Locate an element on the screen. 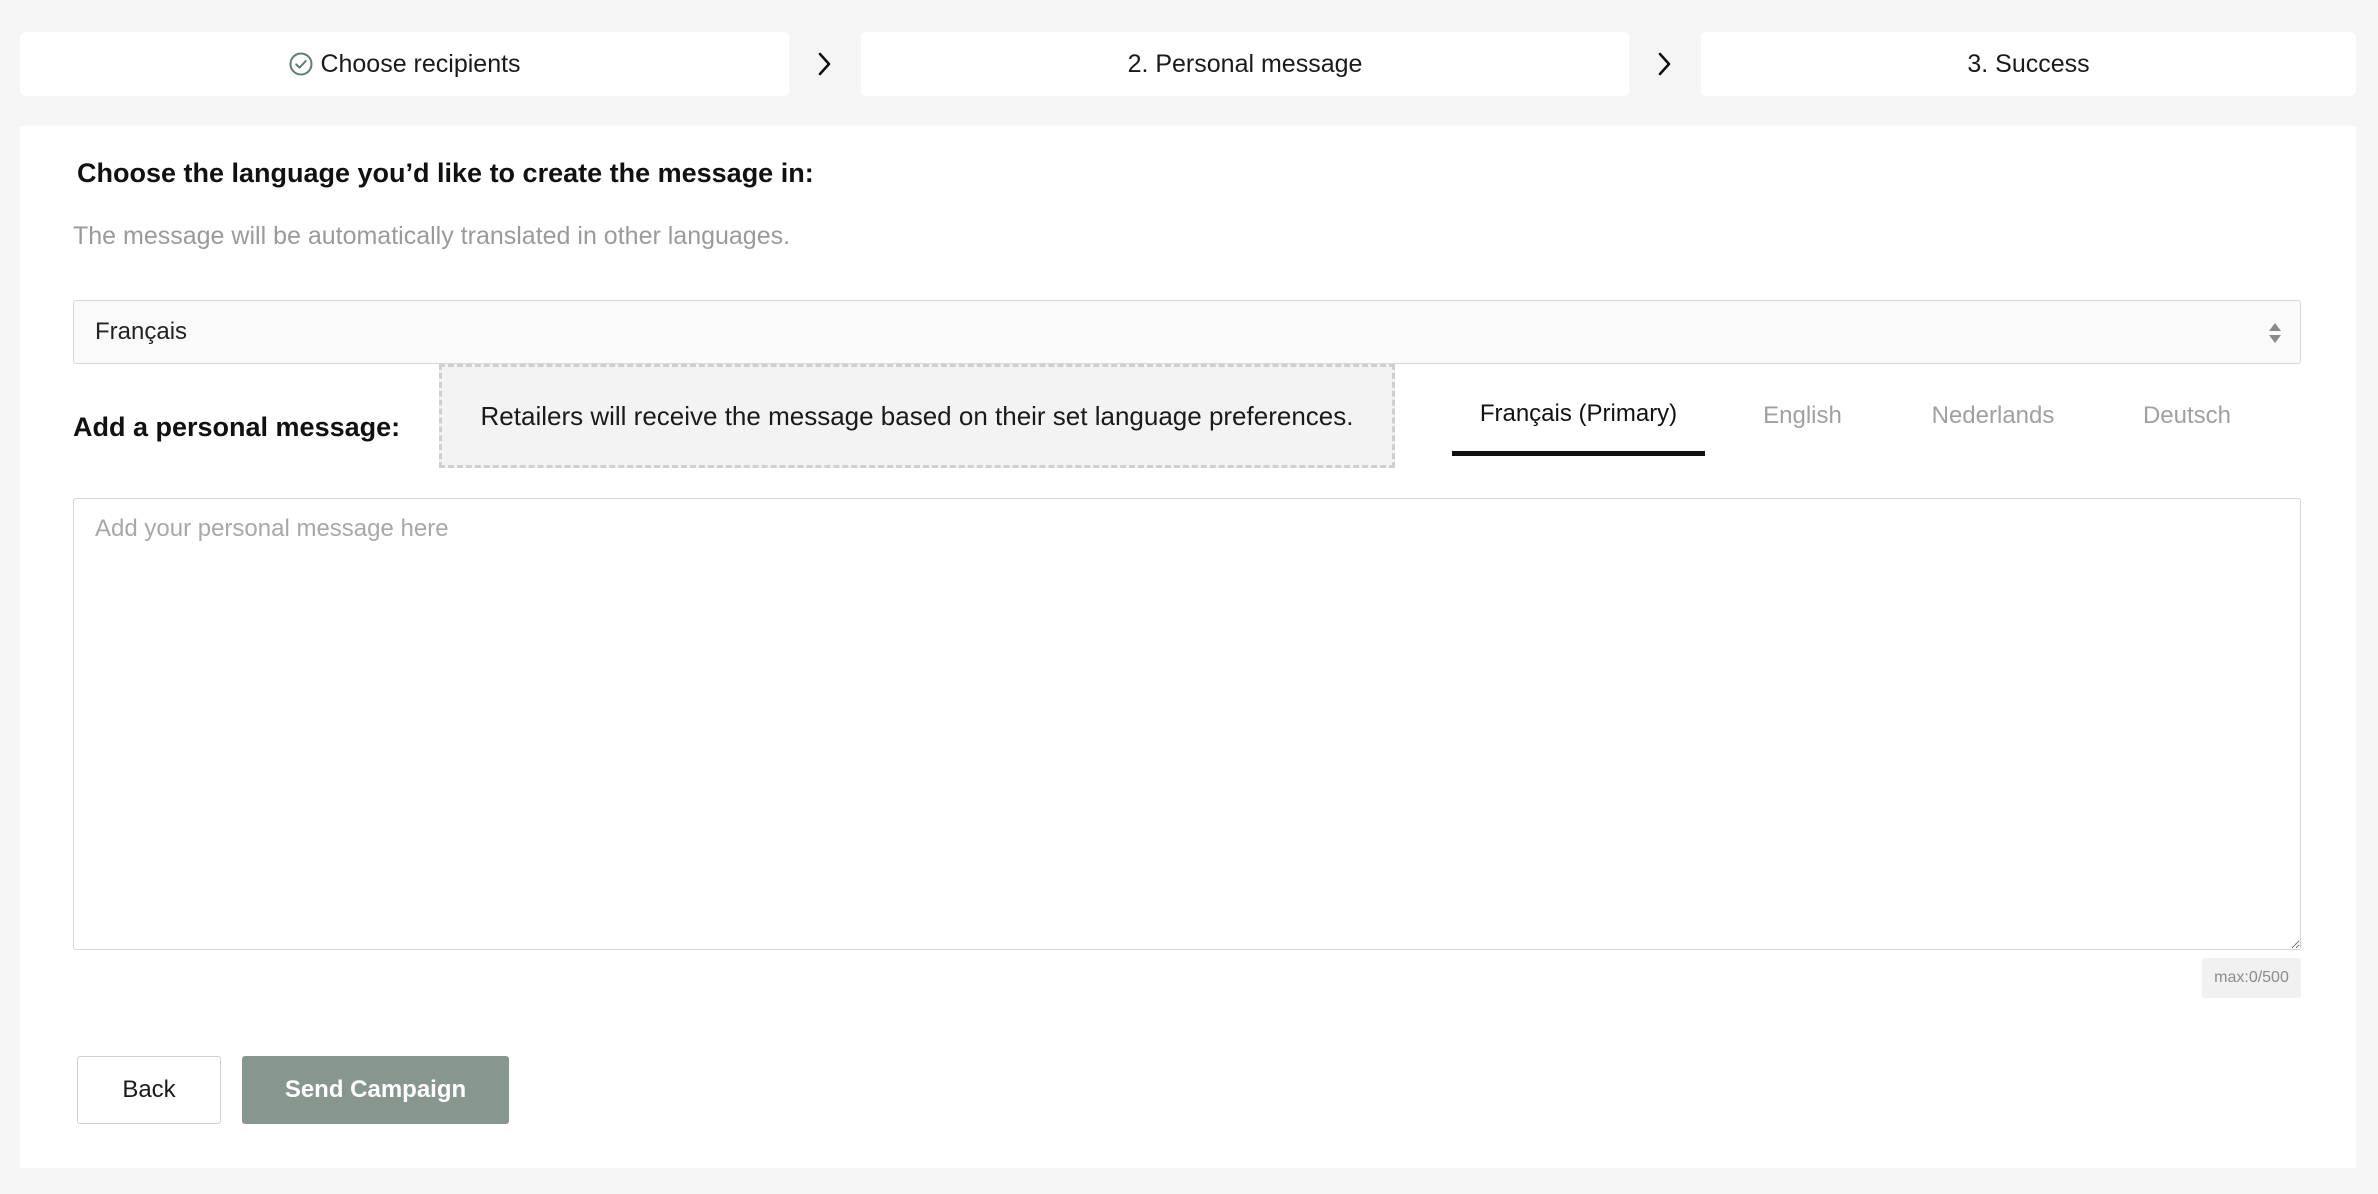 The width and height of the screenshot is (2378, 1194). tab-deutsch: Deutsch is located at coordinates (2187, 416).